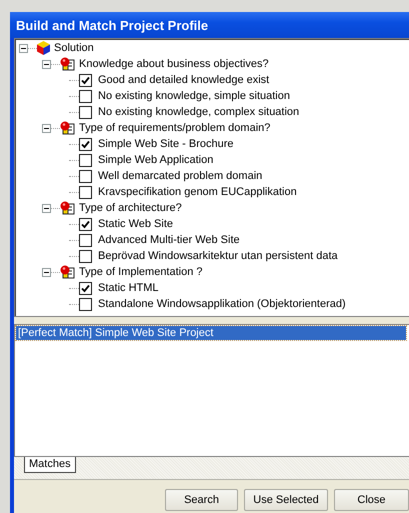 The image size is (409, 513). Describe the element at coordinates (74, 48) in the screenshot. I see `root-label: Solution` at that location.